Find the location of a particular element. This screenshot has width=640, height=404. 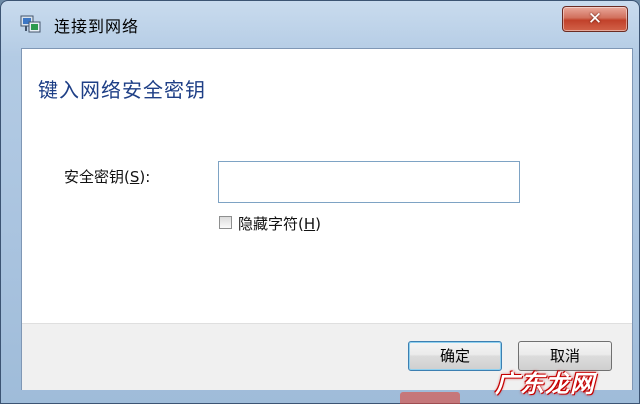

close-button: ✕ is located at coordinates (595, 19).